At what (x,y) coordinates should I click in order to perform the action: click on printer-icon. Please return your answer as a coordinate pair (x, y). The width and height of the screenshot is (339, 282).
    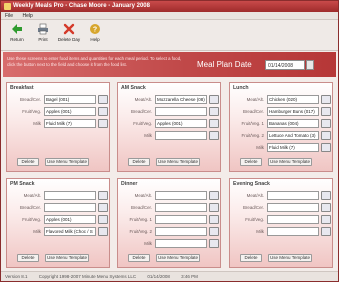
    Looking at the image, I should click on (43, 29).